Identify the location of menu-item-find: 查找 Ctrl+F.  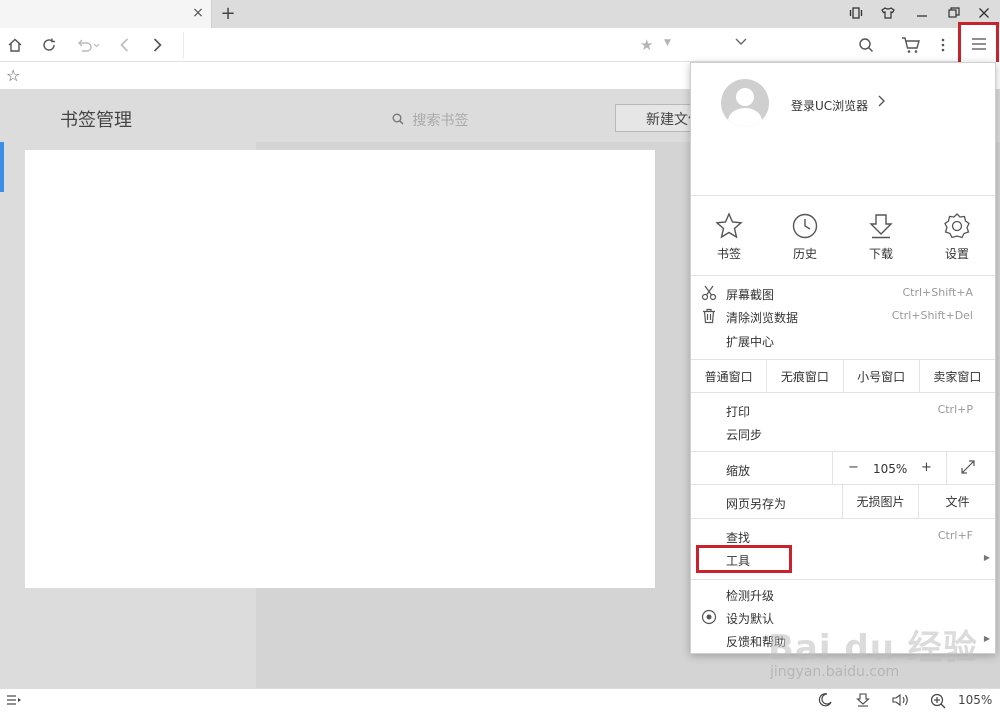
(843, 536).